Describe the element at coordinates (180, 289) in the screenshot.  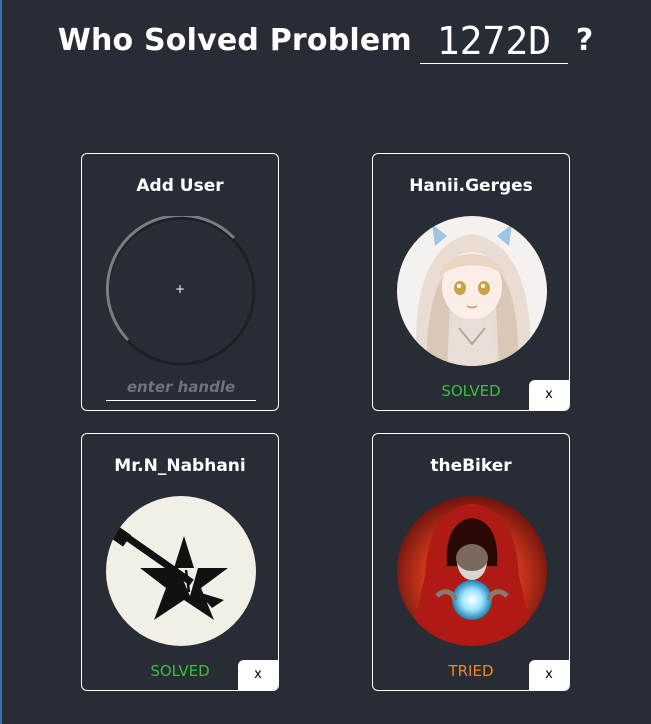
I see `plus-icon: +` at that location.